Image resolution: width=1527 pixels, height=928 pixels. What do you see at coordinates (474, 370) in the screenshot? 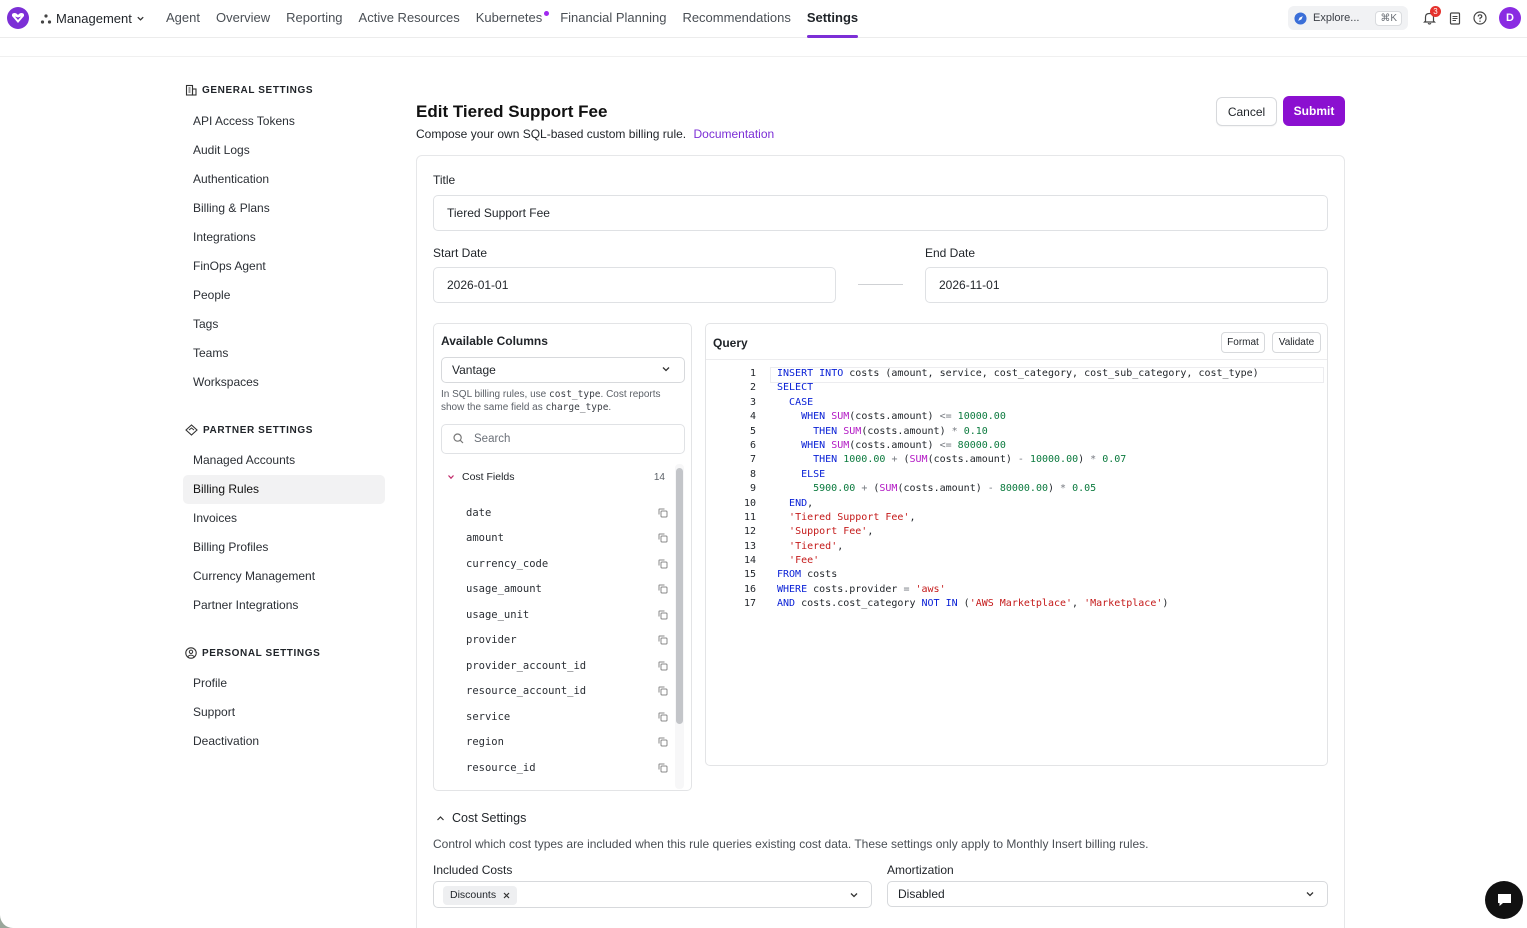
I see `column-source-value: Vantage` at bounding box center [474, 370].